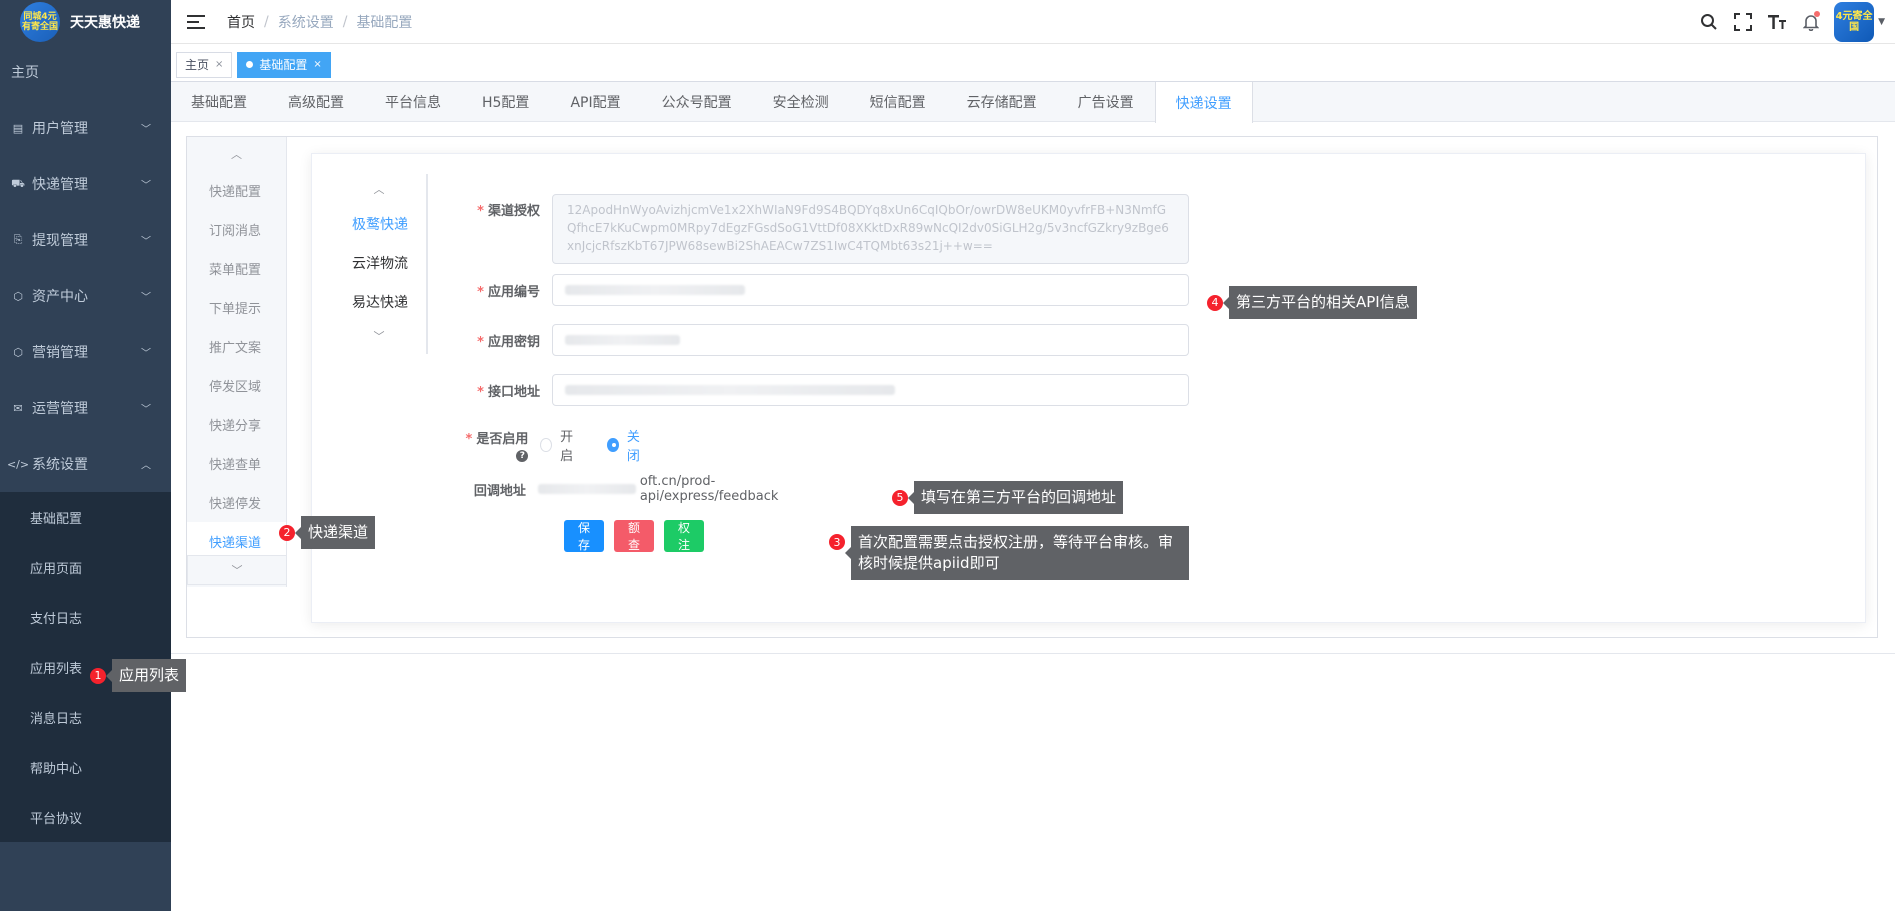  What do you see at coordinates (236, 385) in the screenshot?
I see `lnav-stop-area: 停发区域` at bounding box center [236, 385].